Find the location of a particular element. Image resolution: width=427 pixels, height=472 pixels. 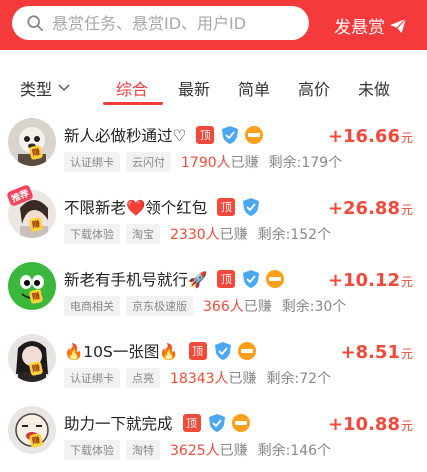

platform-tag: 云闪付 is located at coordinates (148, 162).